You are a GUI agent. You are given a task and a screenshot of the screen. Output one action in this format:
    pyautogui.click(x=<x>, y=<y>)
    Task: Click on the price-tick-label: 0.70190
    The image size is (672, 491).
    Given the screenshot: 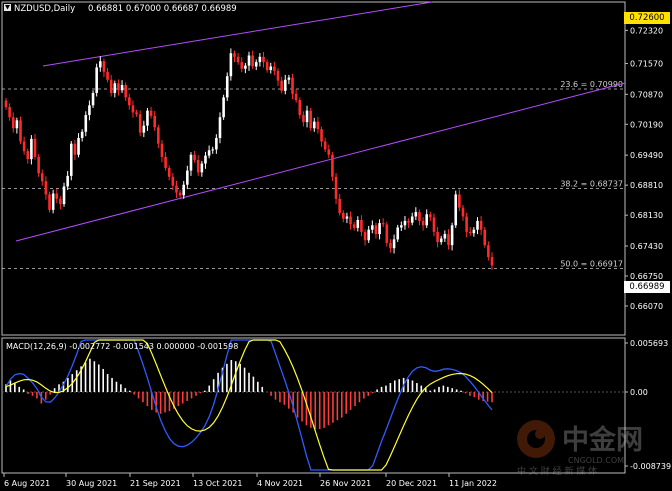 What is the action you would take?
    pyautogui.click(x=646, y=124)
    